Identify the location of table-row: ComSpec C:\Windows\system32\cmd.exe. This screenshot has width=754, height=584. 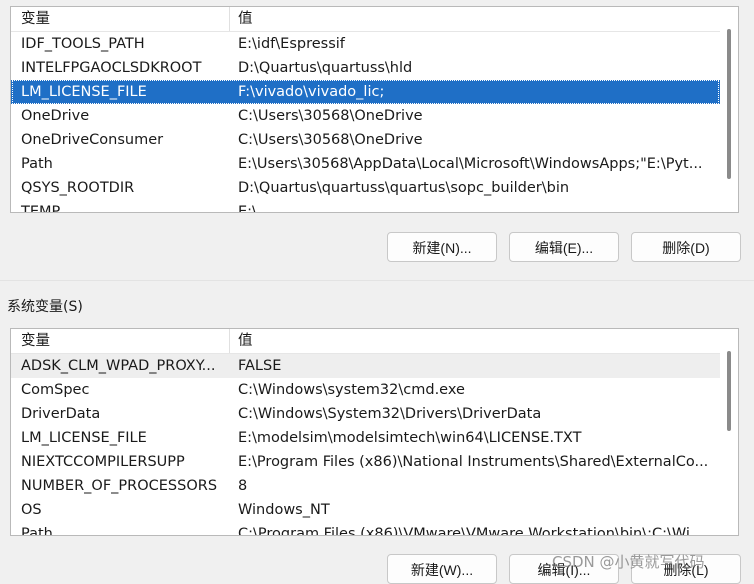
(365, 390).